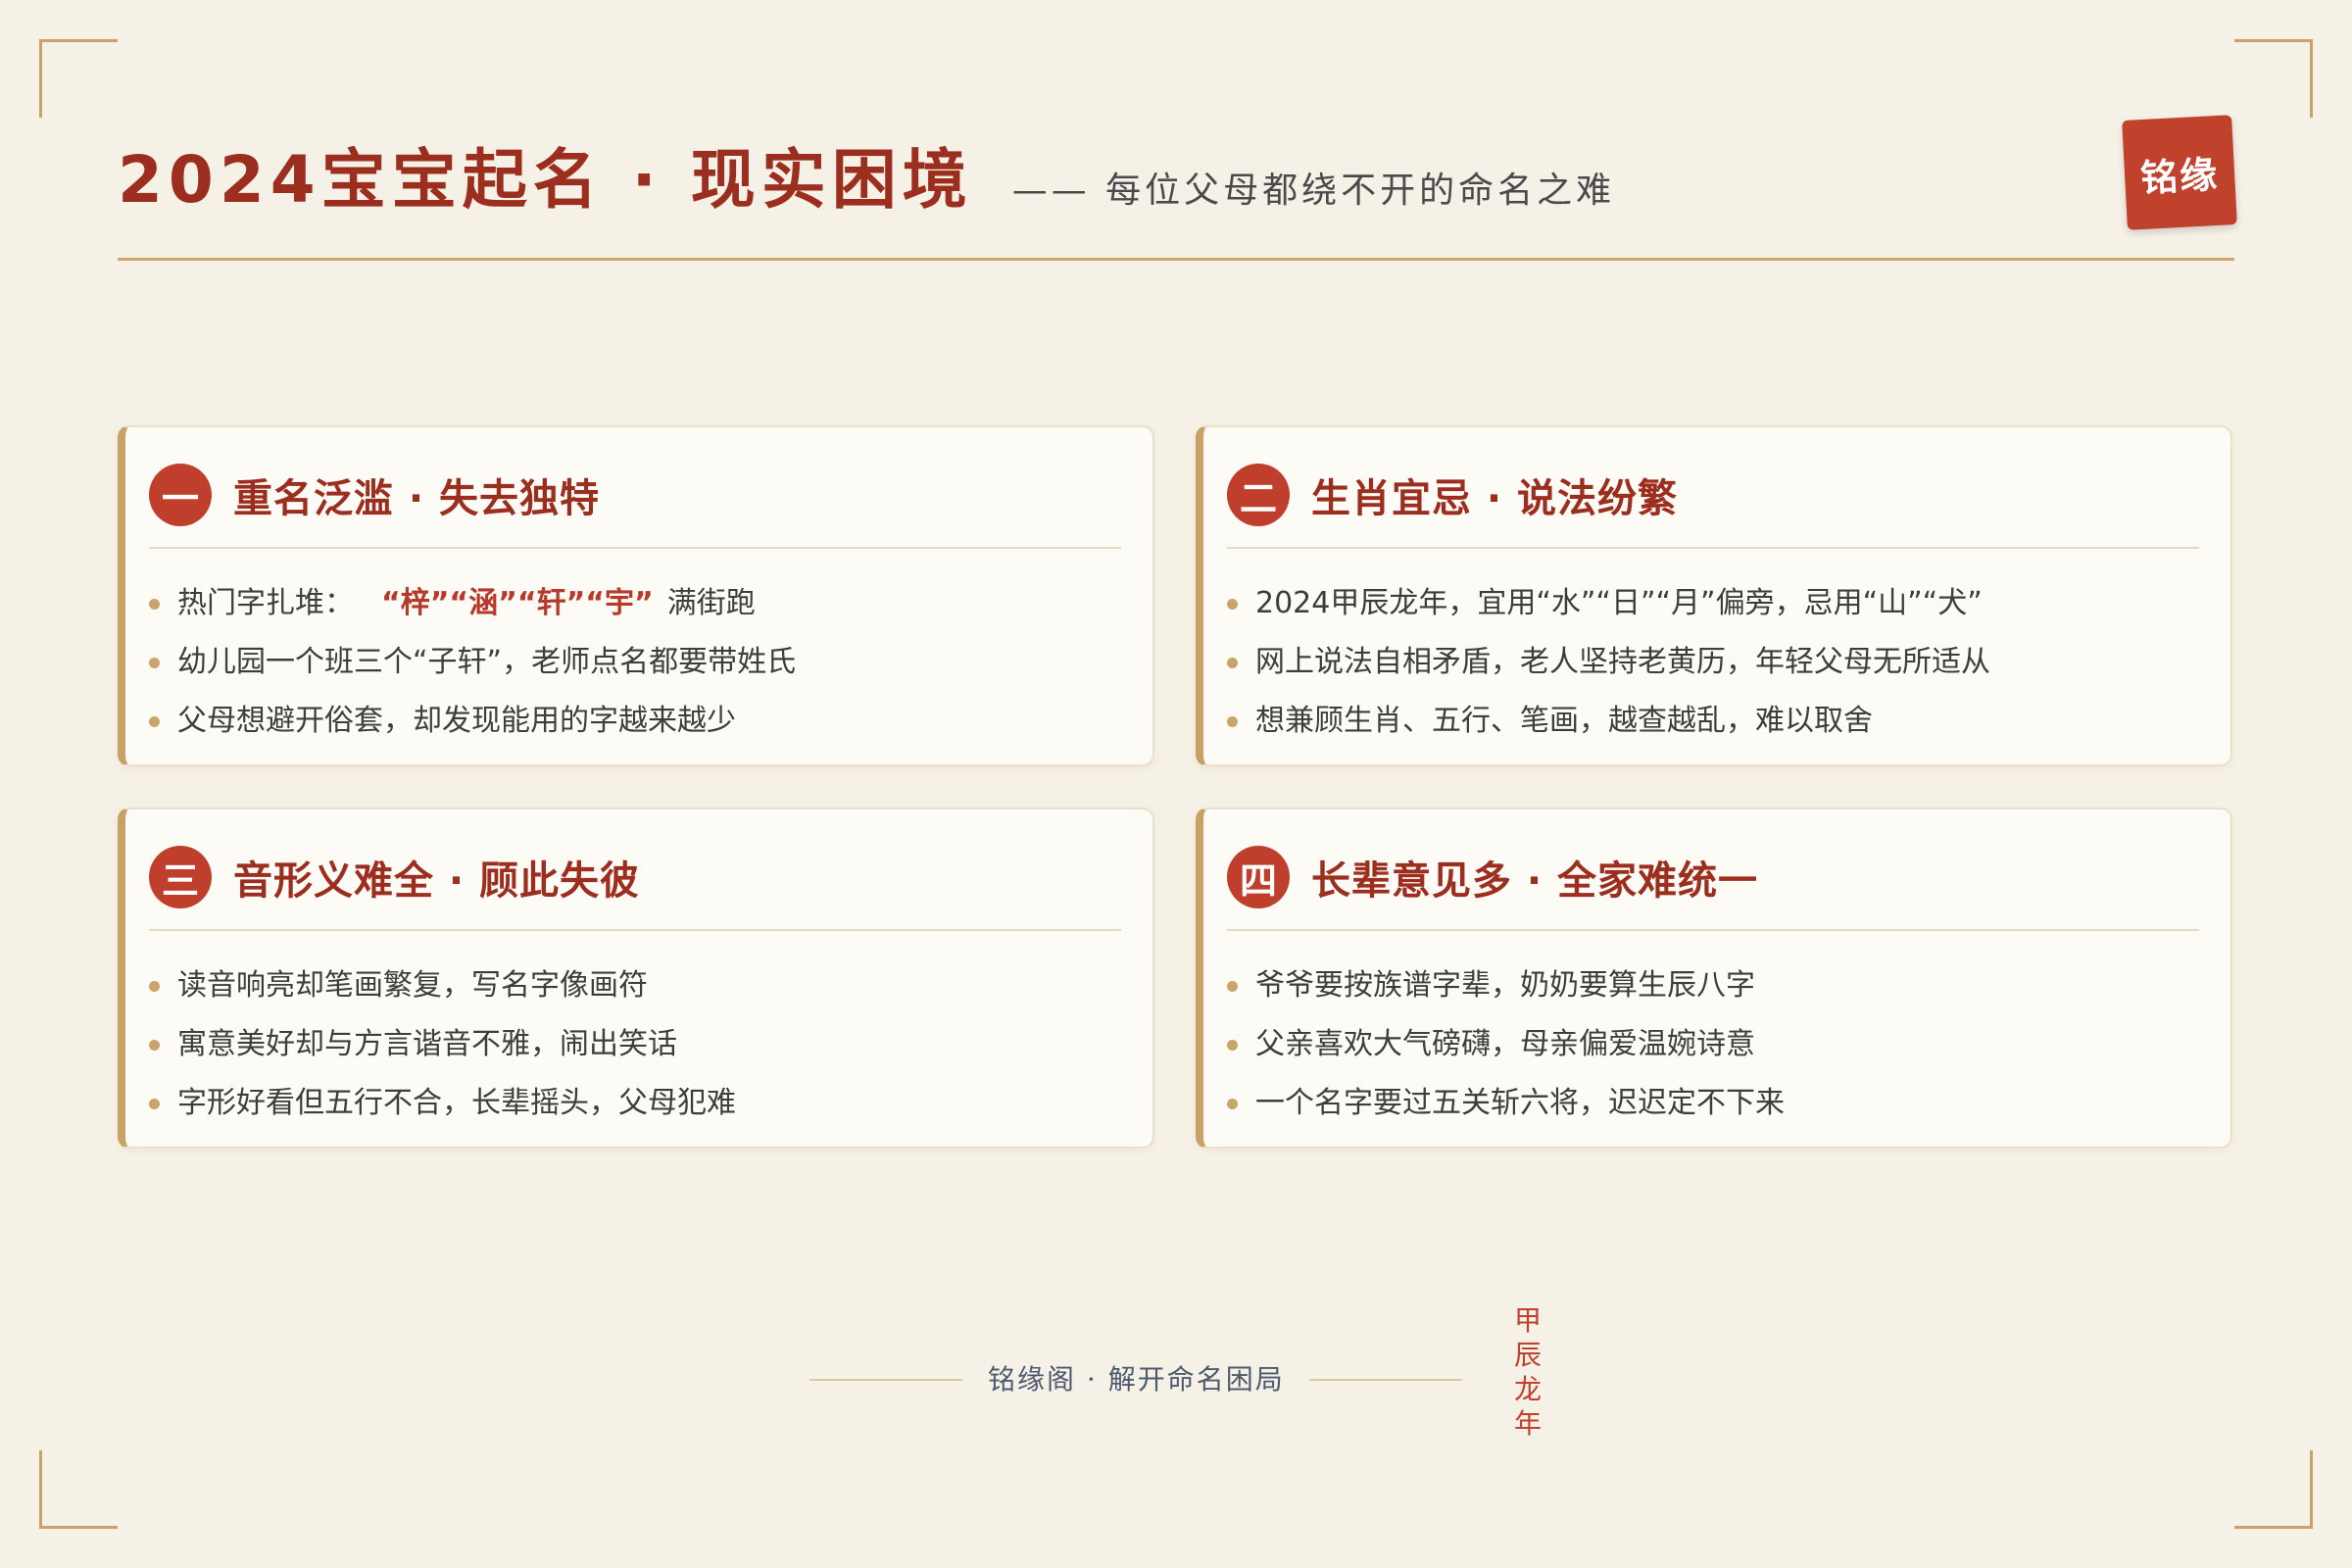  I want to click on card-header: 四 长辈意见多 · 全家难统一, so click(1713, 877).